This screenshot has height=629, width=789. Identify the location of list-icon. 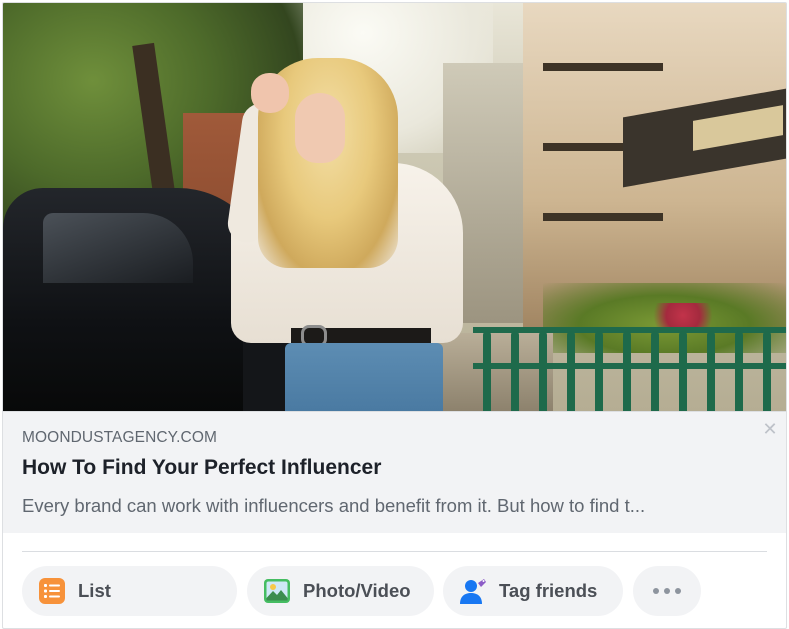
(52, 591).